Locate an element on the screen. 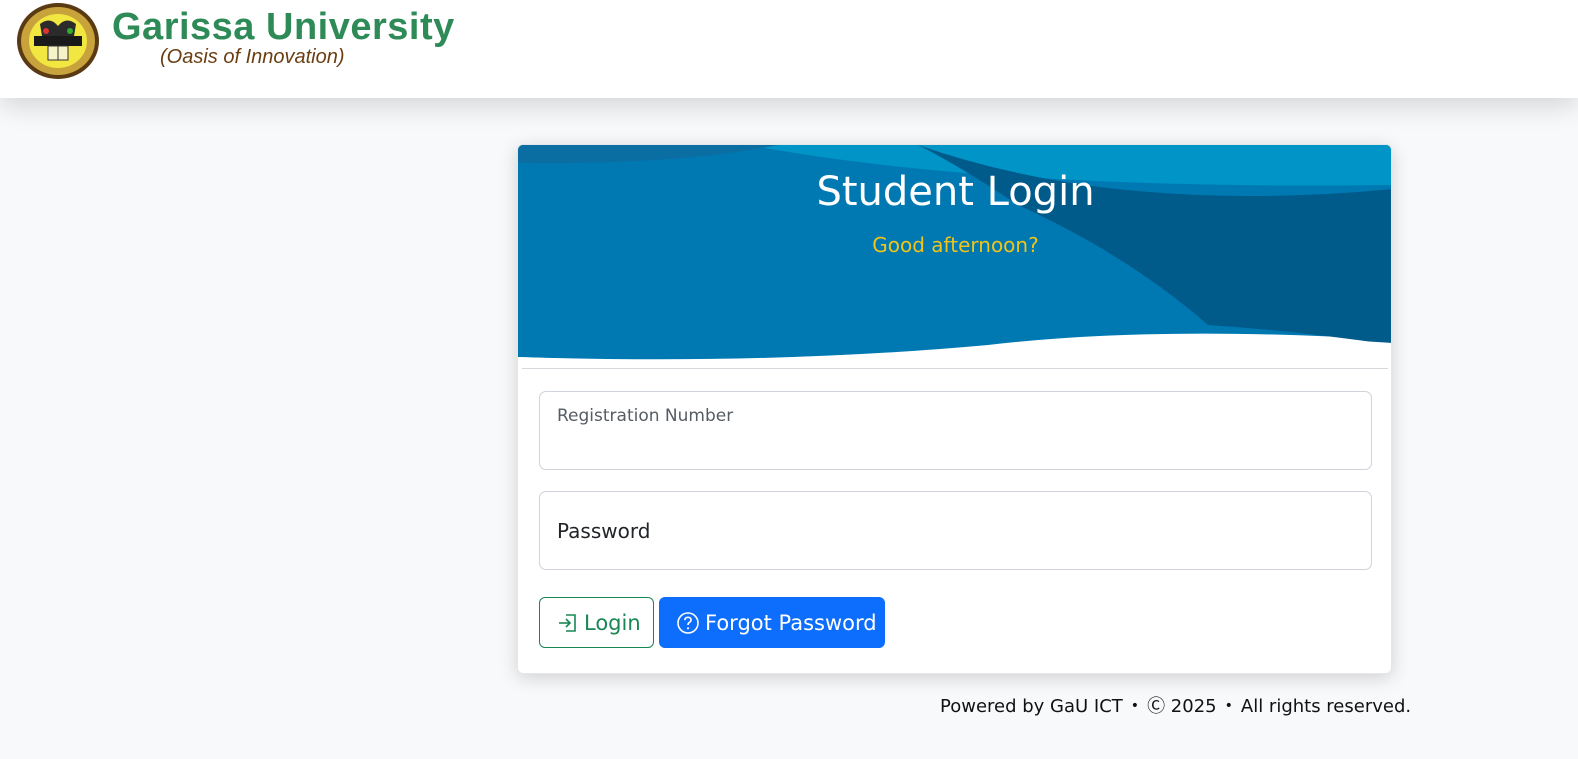  banner-divider is located at coordinates (955, 368).